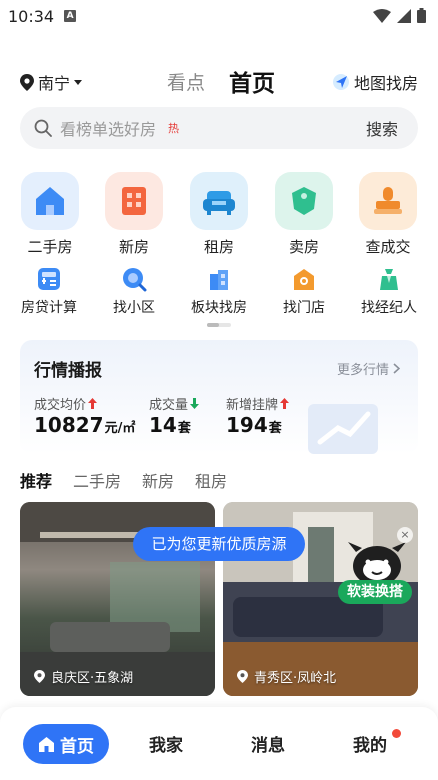 This screenshot has height=780, width=438. What do you see at coordinates (195, 403) in the screenshot?
I see `arrow-down-icon` at bounding box center [195, 403].